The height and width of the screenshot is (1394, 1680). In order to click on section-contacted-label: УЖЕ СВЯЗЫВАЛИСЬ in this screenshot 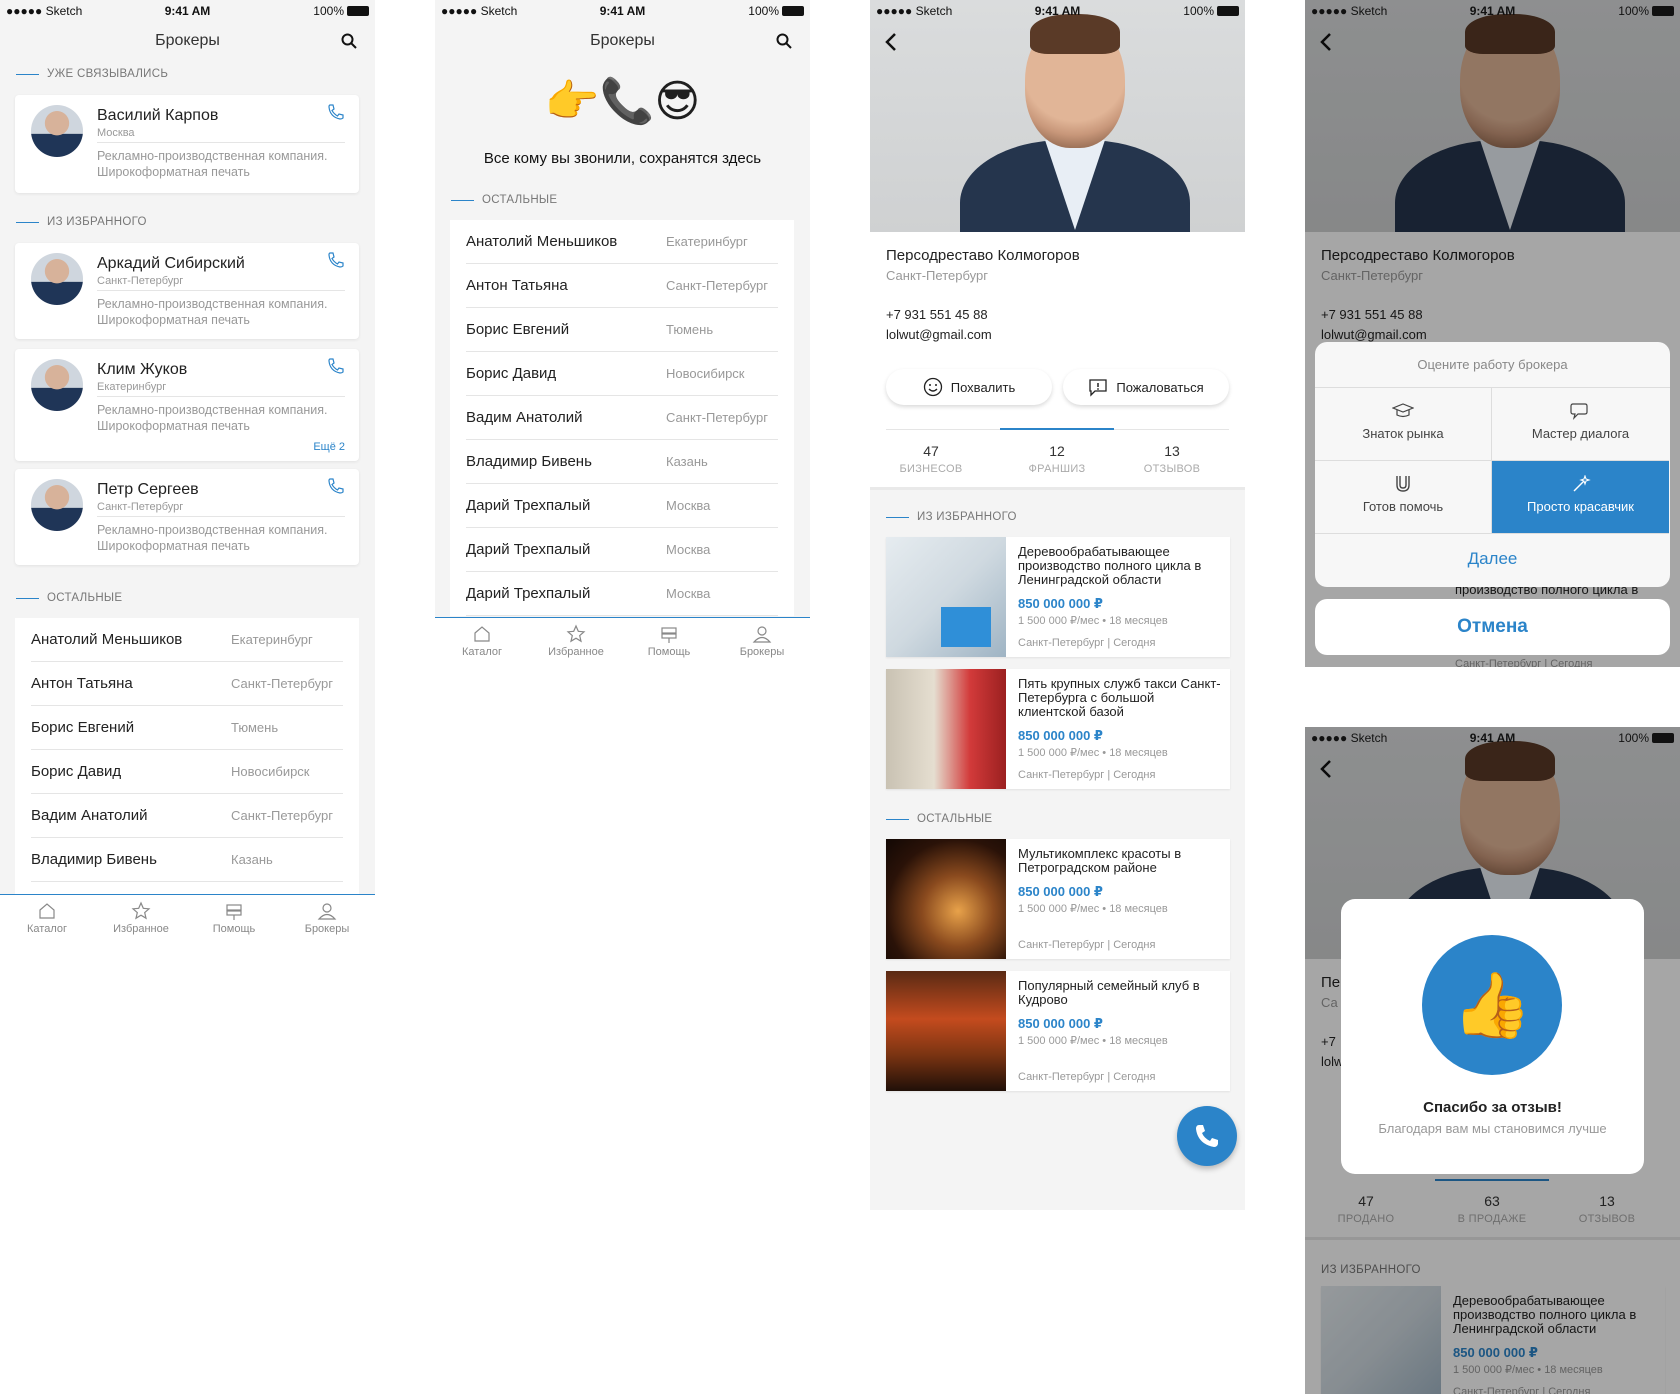, I will do `click(108, 74)`.